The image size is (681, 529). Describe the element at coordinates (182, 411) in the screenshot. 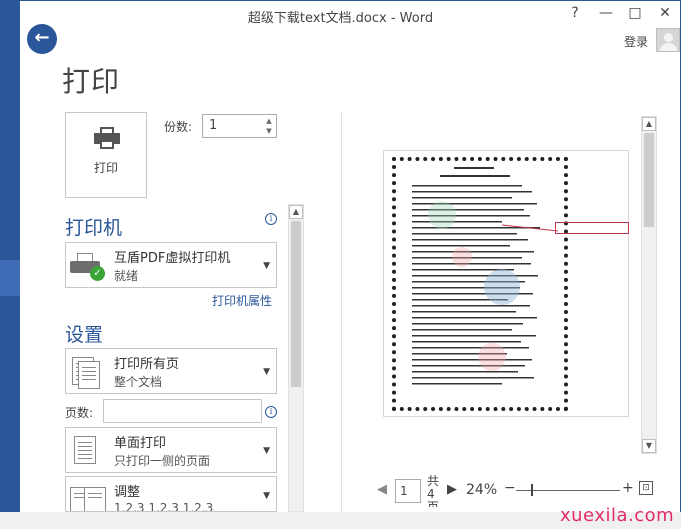

I see `pages-input` at that location.